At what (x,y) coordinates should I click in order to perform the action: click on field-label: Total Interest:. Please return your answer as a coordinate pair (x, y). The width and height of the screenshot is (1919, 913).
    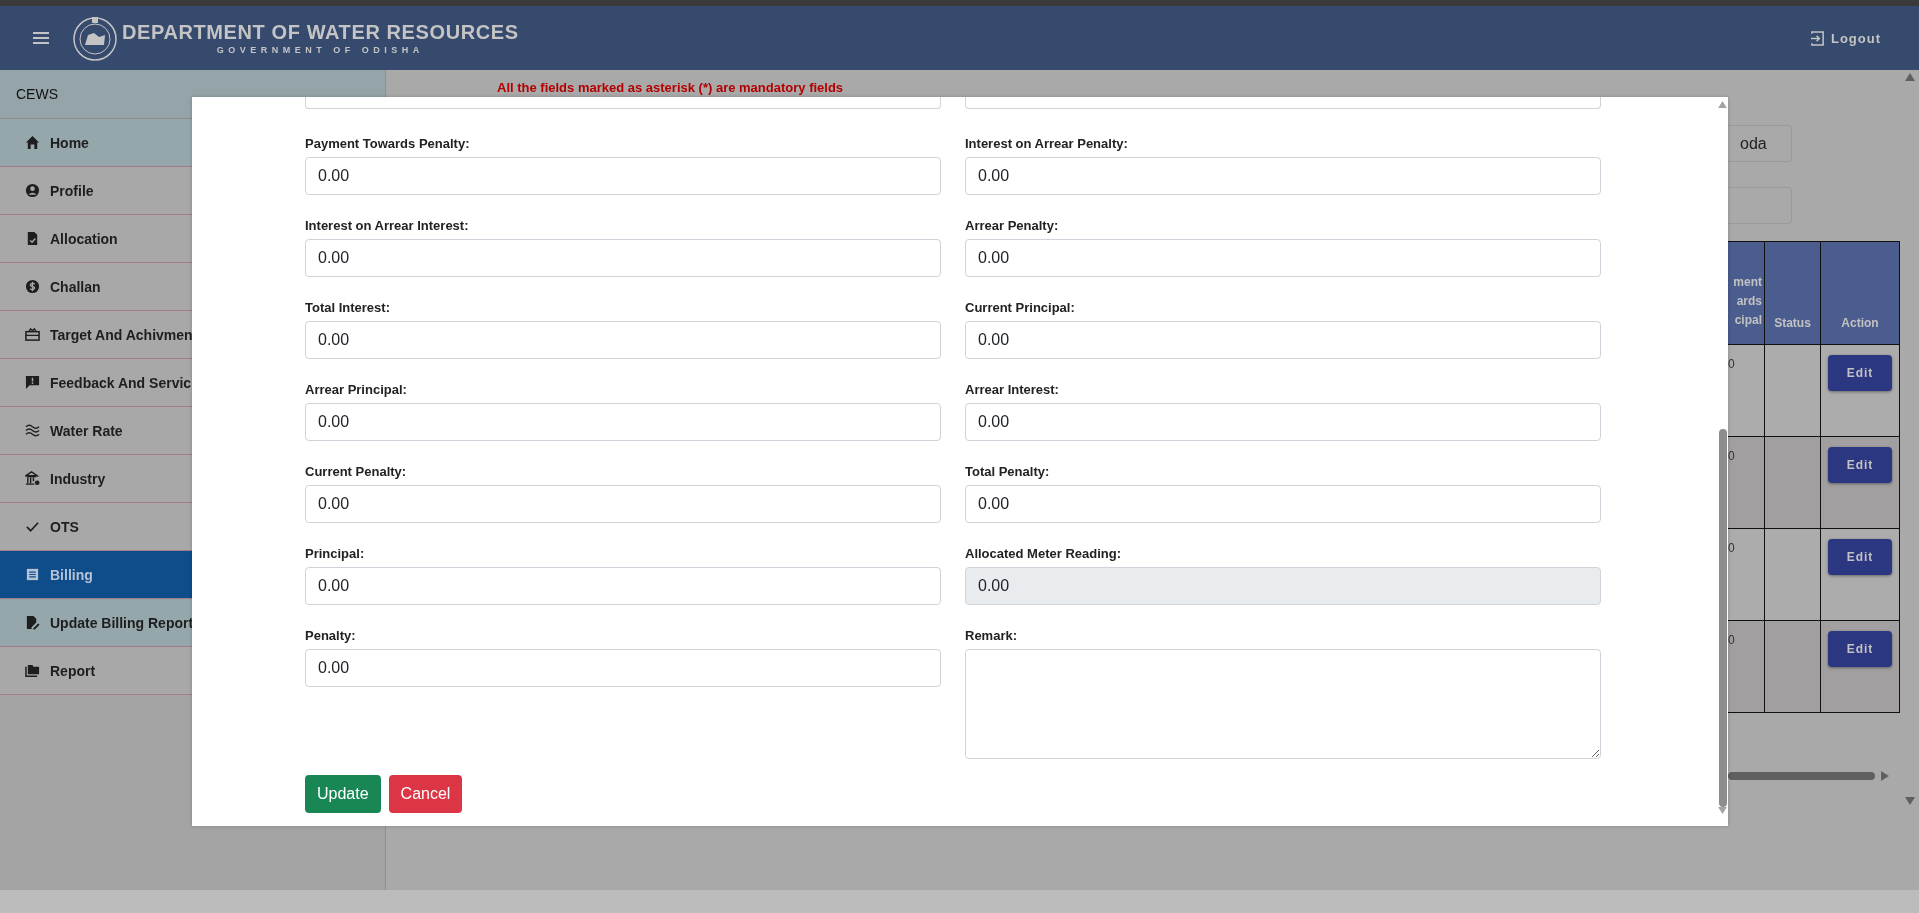
    Looking at the image, I should click on (348, 308).